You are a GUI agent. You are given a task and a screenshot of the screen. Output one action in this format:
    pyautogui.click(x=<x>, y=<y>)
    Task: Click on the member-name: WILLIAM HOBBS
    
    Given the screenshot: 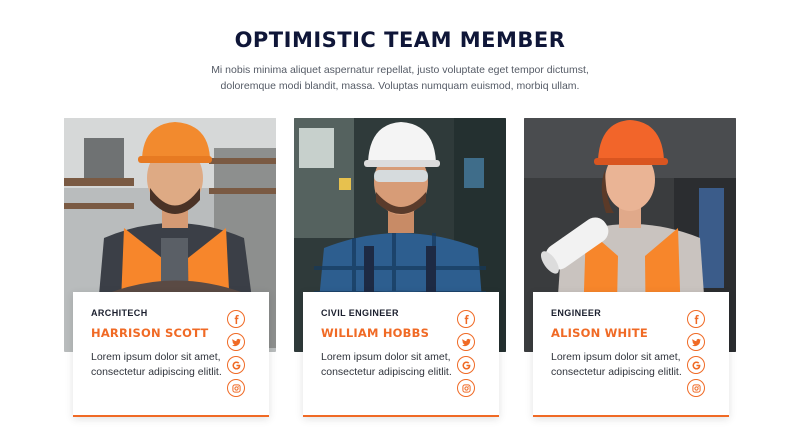 What is the action you would take?
    pyautogui.click(x=375, y=333)
    